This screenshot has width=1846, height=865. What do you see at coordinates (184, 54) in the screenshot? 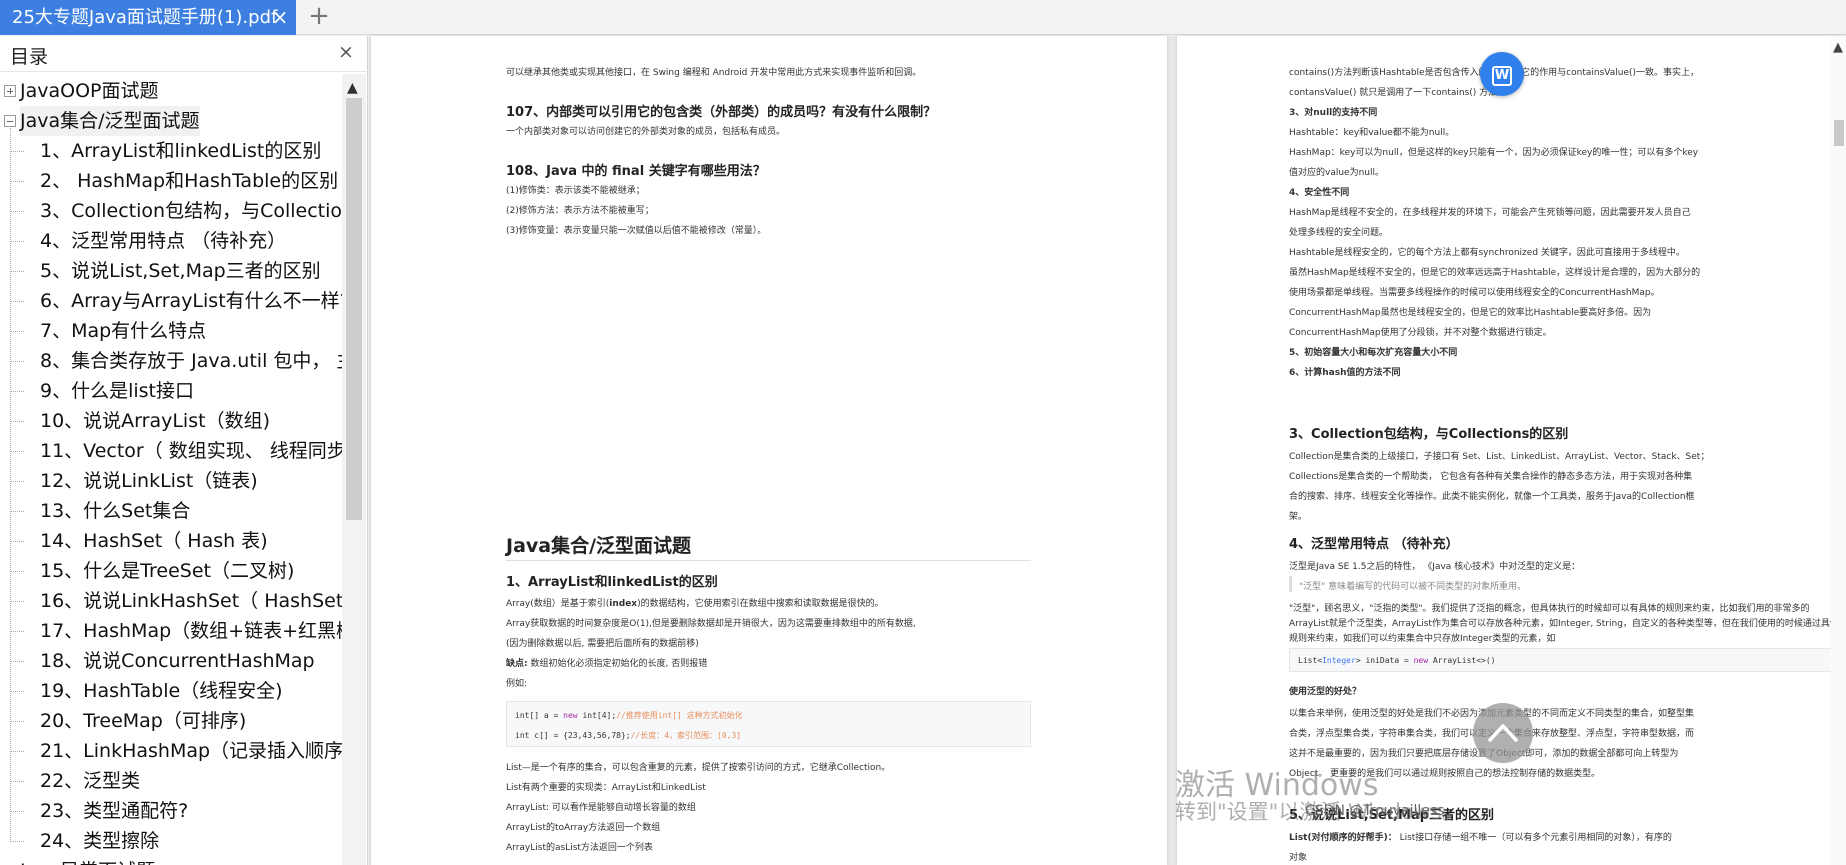
I see `outline-header: 目录 ×` at bounding box center [184, 54].